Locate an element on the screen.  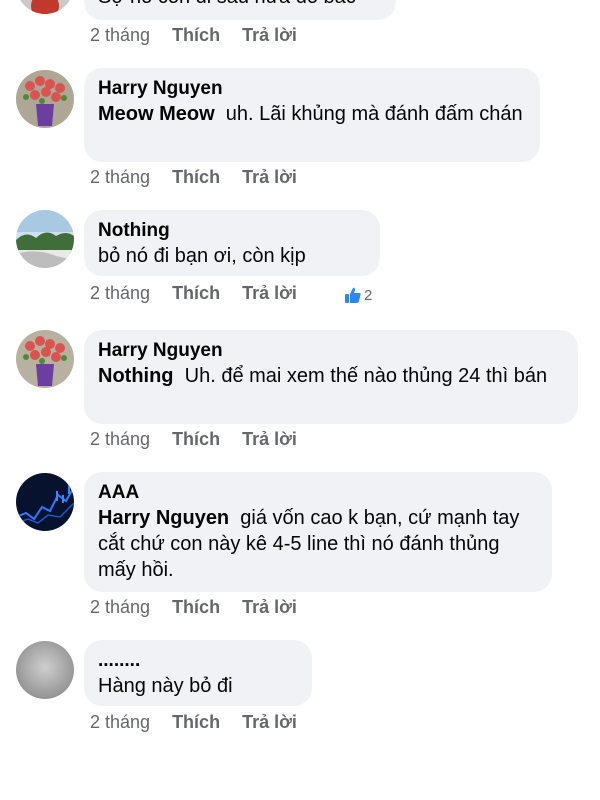
mention-link: Harry Nguyen is located at coordinates (163, 518).